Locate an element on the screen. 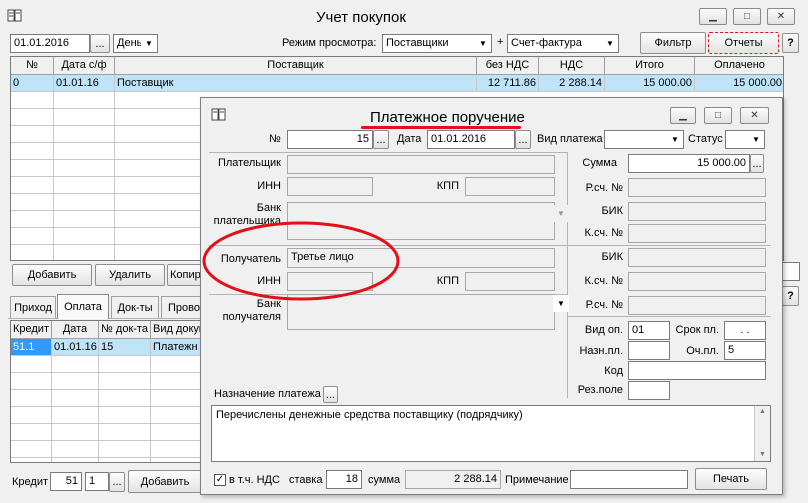 This screenshot has height=503, width=808. cell-total: 15 000.00 is located at coordinates (650, 83).